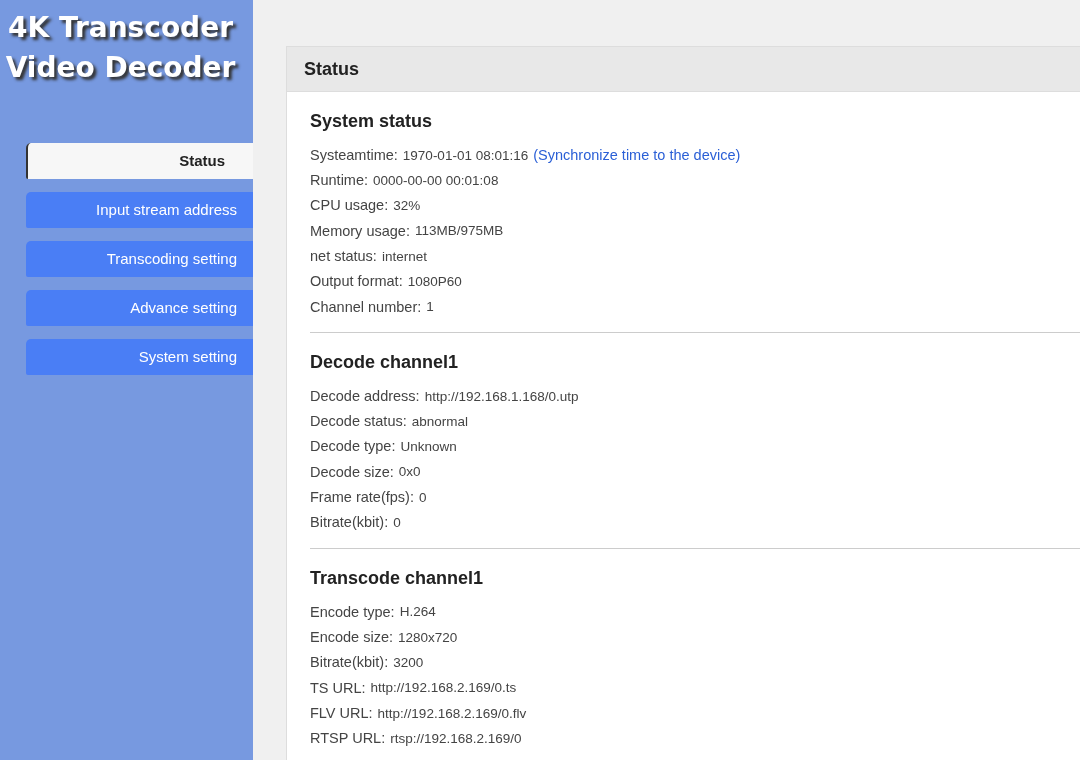  Describe the element at coordinates (439, 421) in the screenshot. I see `field-value: abnormal` at that location.